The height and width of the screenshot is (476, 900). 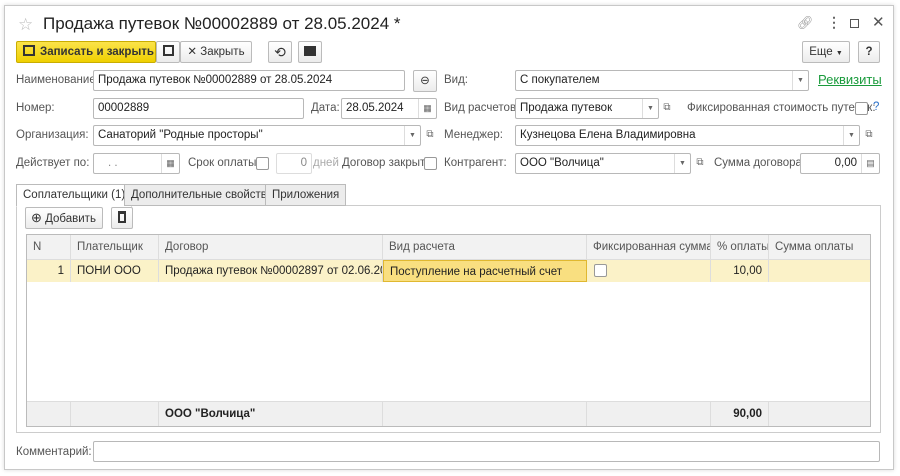 I want to click on add-button: ⊕ Добавить, so click(x=64, y=218).